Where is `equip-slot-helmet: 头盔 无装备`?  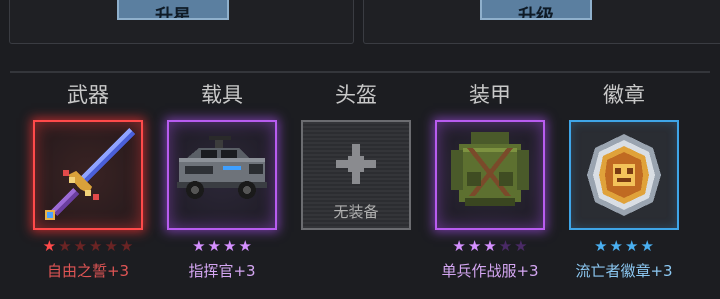 equip-slot-helmet: 头盔 无装备 is located at coordinates (356, 154).